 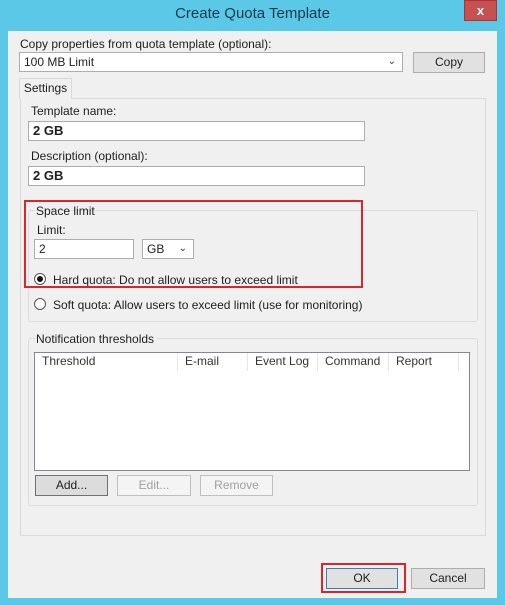 What do you see at coordinates (89, 156) in the screenshot?
I see `description-label: Description (optional):` at bounding box center [89, 156].